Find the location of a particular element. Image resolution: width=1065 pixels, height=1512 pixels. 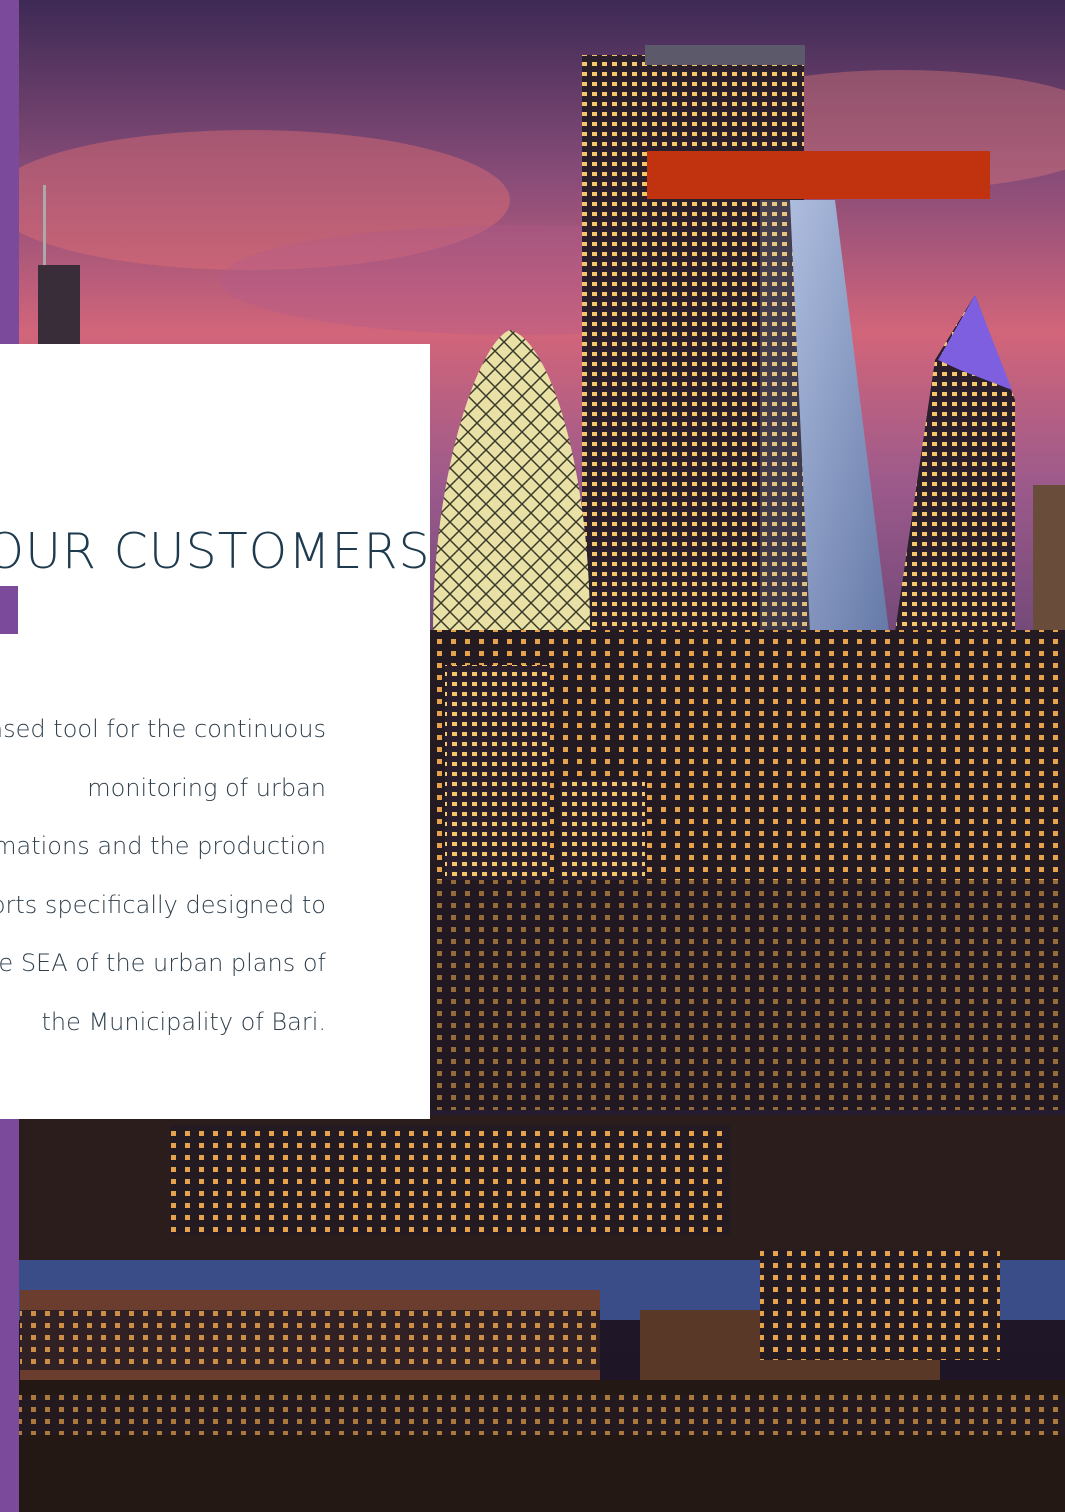

body-line: monitoring of urban is located at coordinates (206, 787).